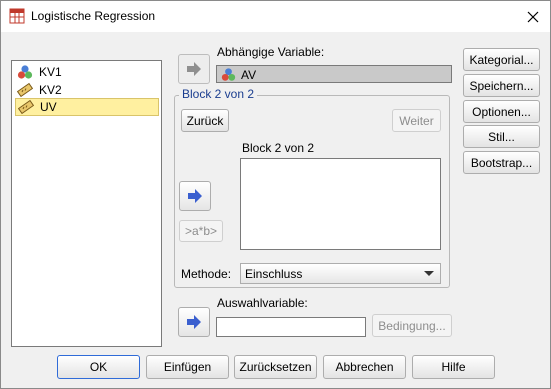  I want to click on interaction-button: >a*b>, so click(201, 231).